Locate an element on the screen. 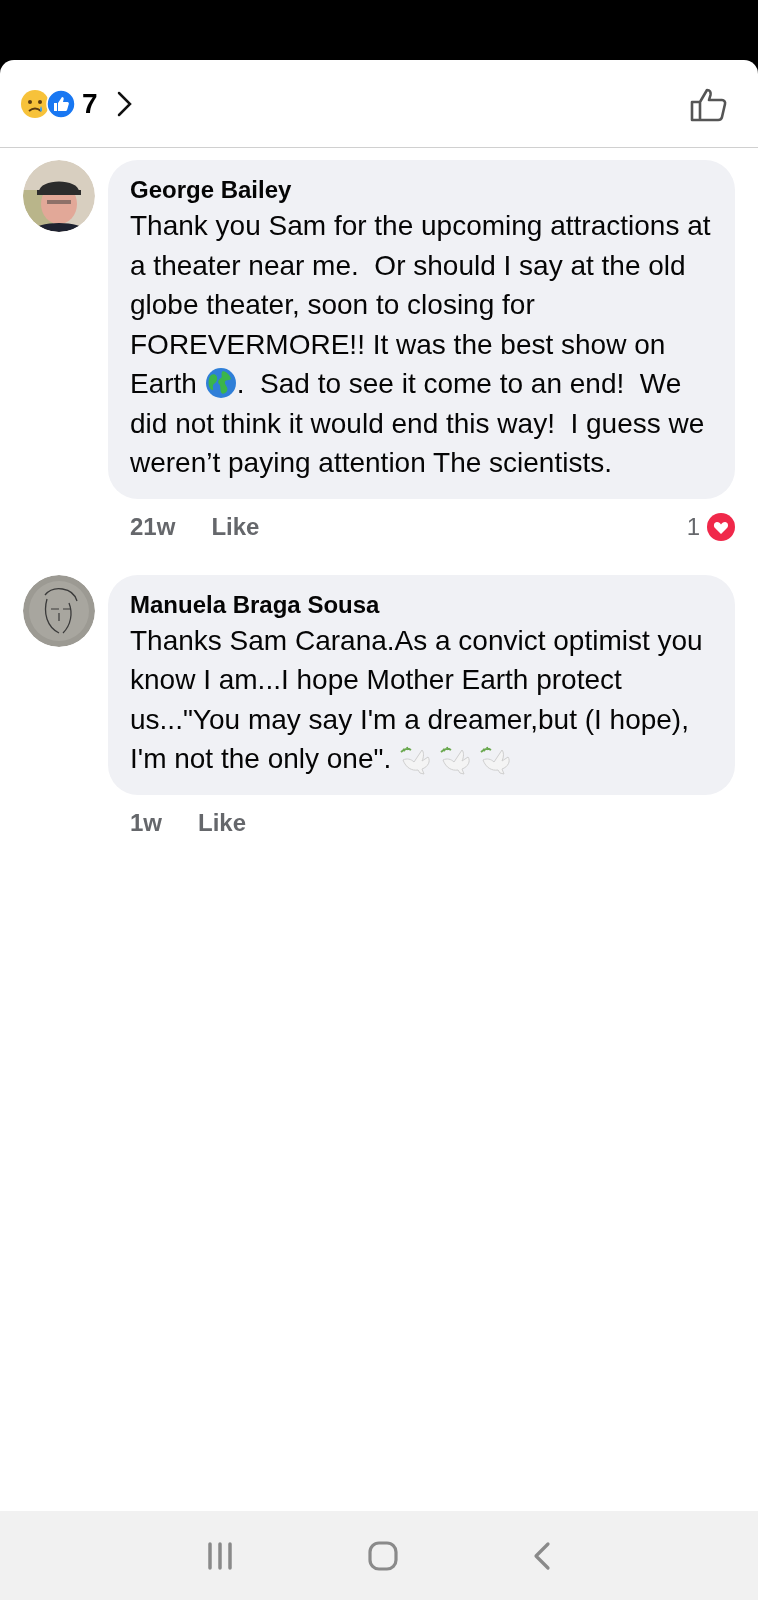  like-reaction-icon is located at coordinates (61, 103).